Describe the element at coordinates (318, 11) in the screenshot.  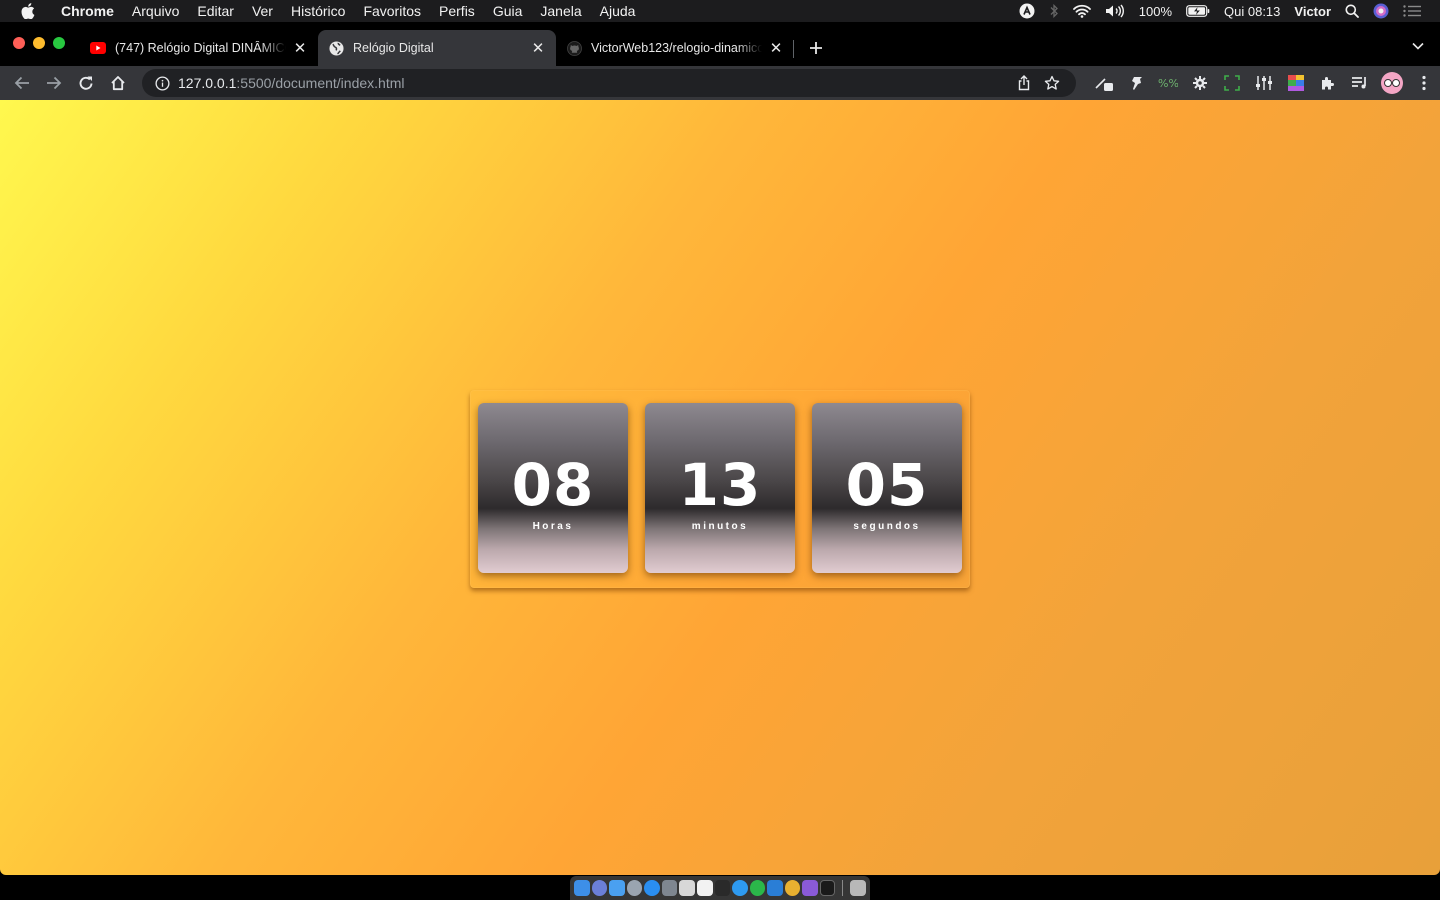
I see `menu-historico: Histórico` at that location.